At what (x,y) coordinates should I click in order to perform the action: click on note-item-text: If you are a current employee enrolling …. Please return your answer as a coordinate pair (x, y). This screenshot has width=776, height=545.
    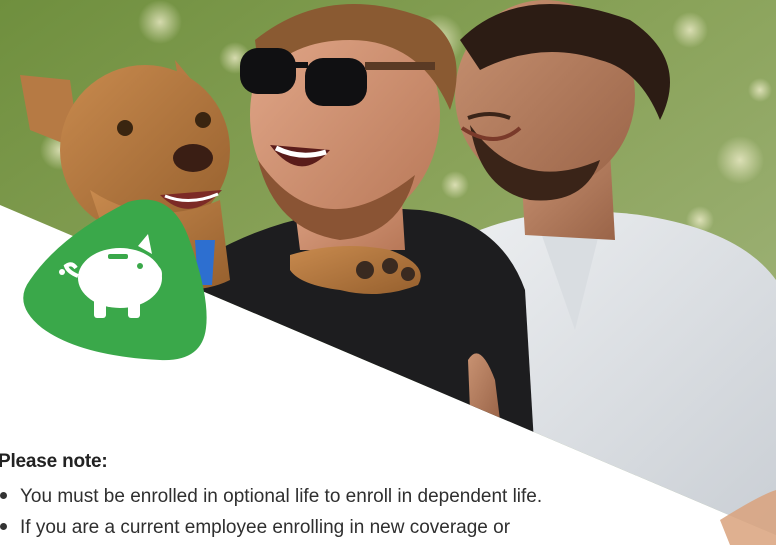
    Looking at the image, I should click on (265, 527).